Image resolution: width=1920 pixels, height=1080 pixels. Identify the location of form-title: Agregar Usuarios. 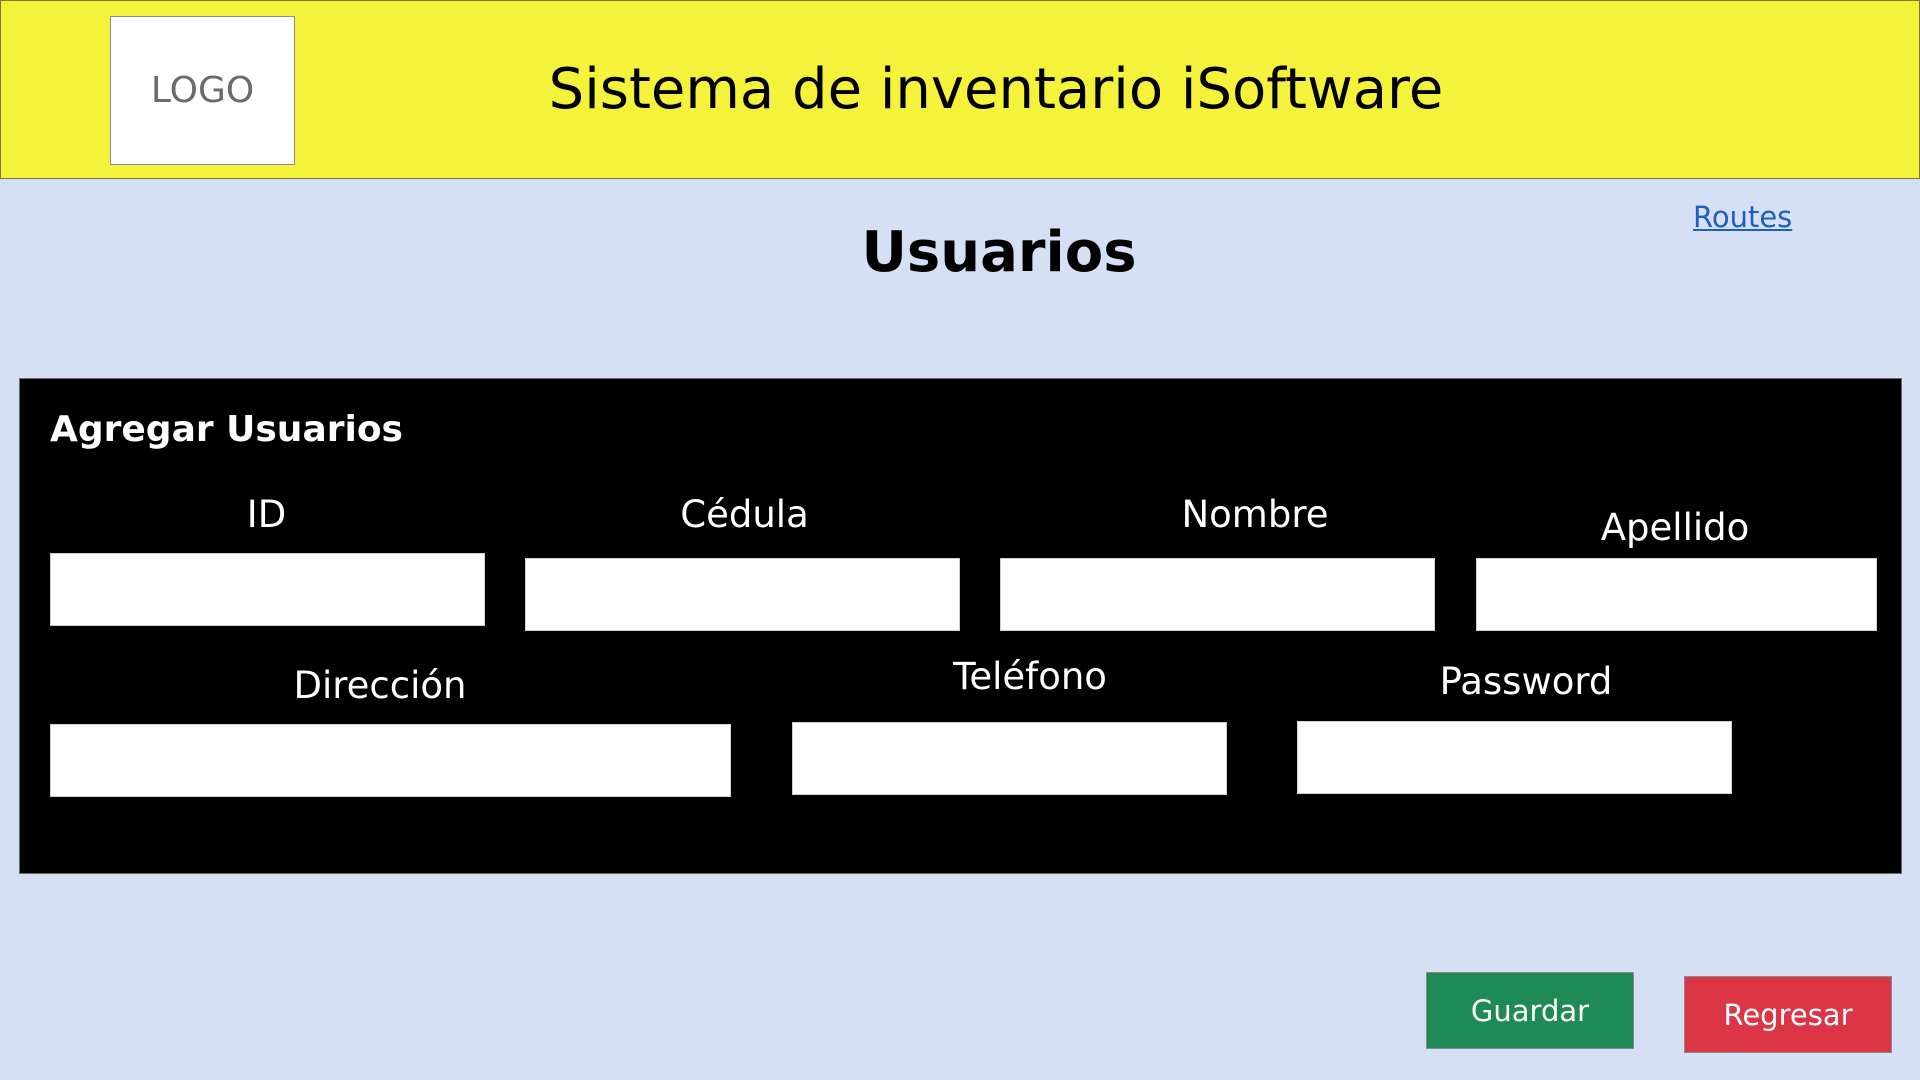
(226, 429).